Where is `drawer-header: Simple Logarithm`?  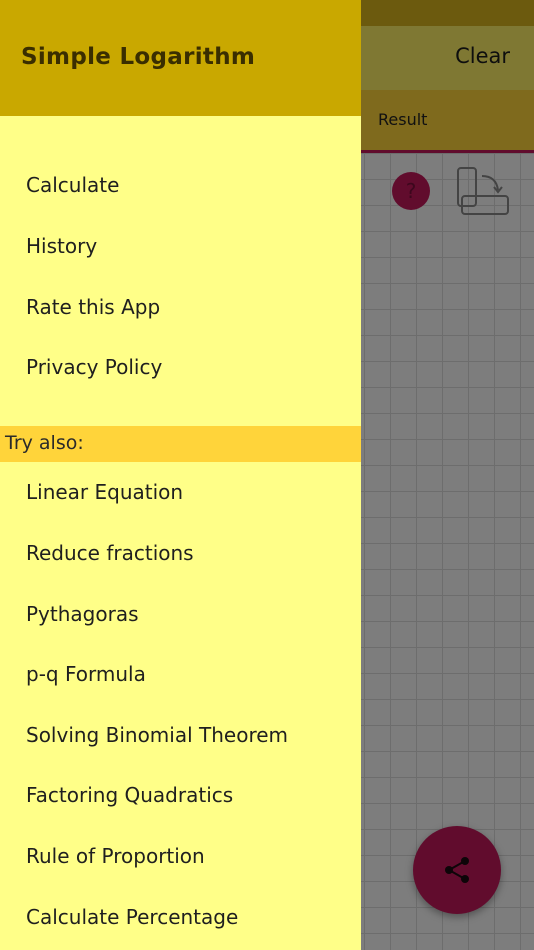 drawer-header: Simple Logarithm is located at coordinates (180, 58).